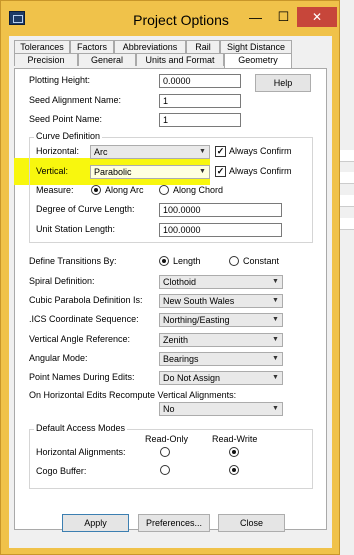 The height and width of the screenshot is (555, 354). Describe the element at coordinates (165, 470) in the screenshot. I see `cogo-read-only-radio` at that location.